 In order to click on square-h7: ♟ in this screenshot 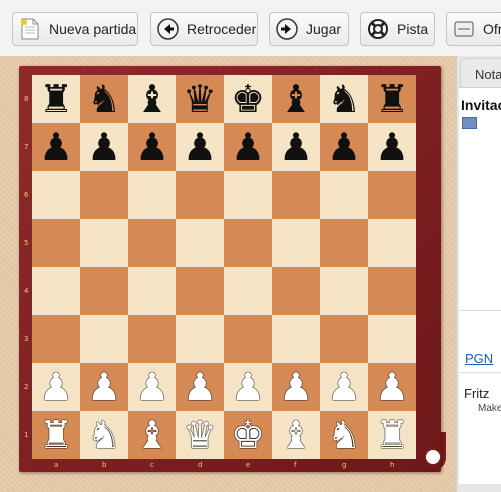, I will do `click(392, 147)`.